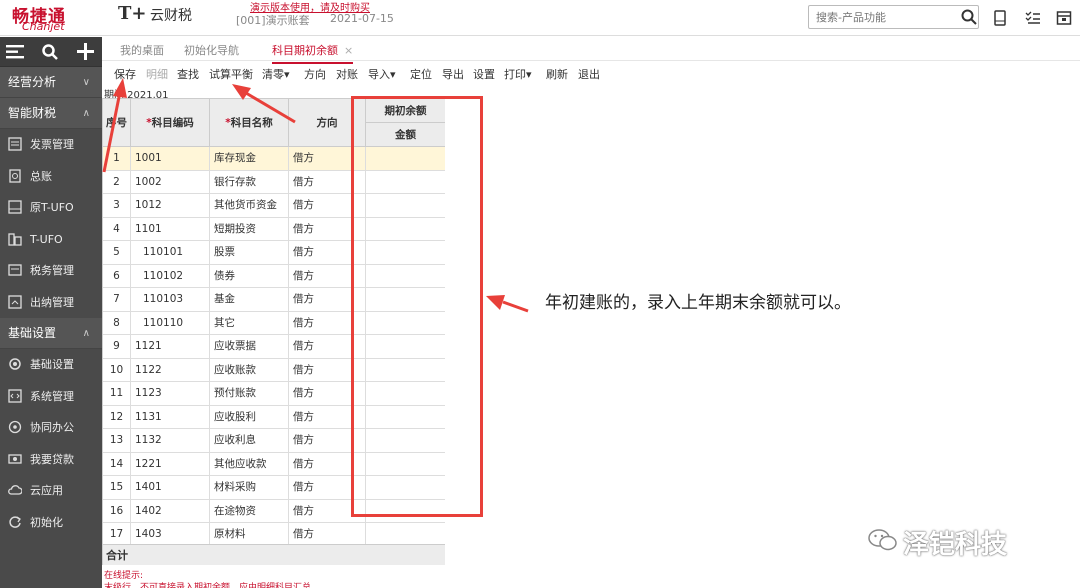 This screenshot has height=588, width=1080. I want to click on print-dropdown: 打印▾, so click(518, 74).